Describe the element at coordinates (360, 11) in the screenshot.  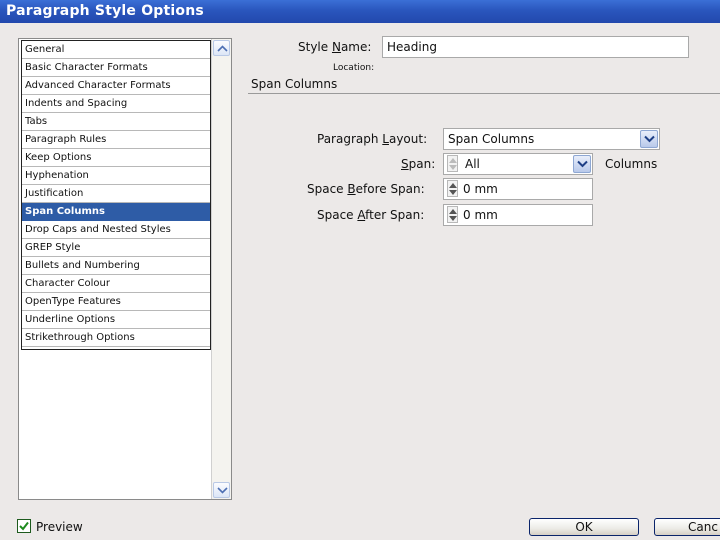
I see `title-bar: Paragraph Style Options` at that location.